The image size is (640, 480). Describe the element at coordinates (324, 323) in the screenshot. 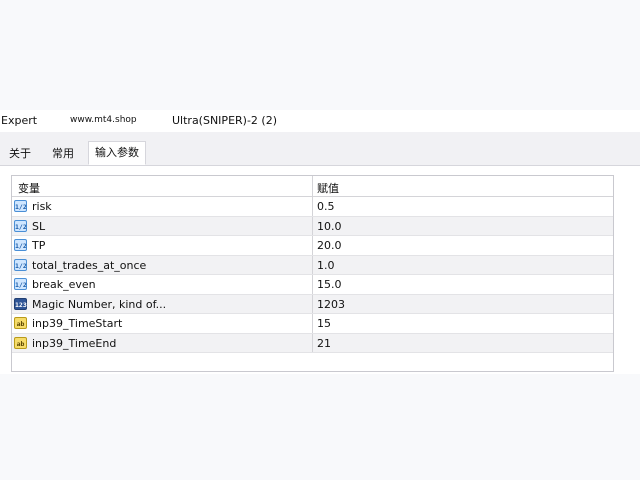

I see `parameter-value: 15` at that location.